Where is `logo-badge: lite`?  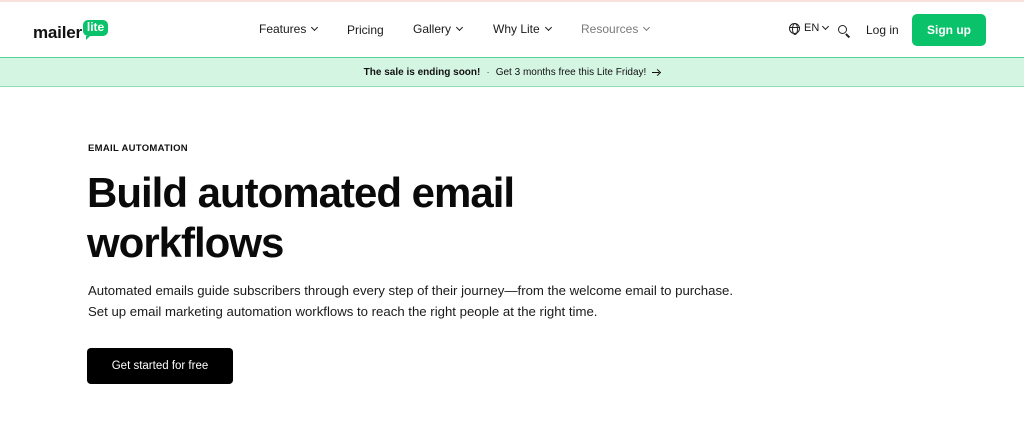
logo-badge: lite is located at coordinates (95, 30).